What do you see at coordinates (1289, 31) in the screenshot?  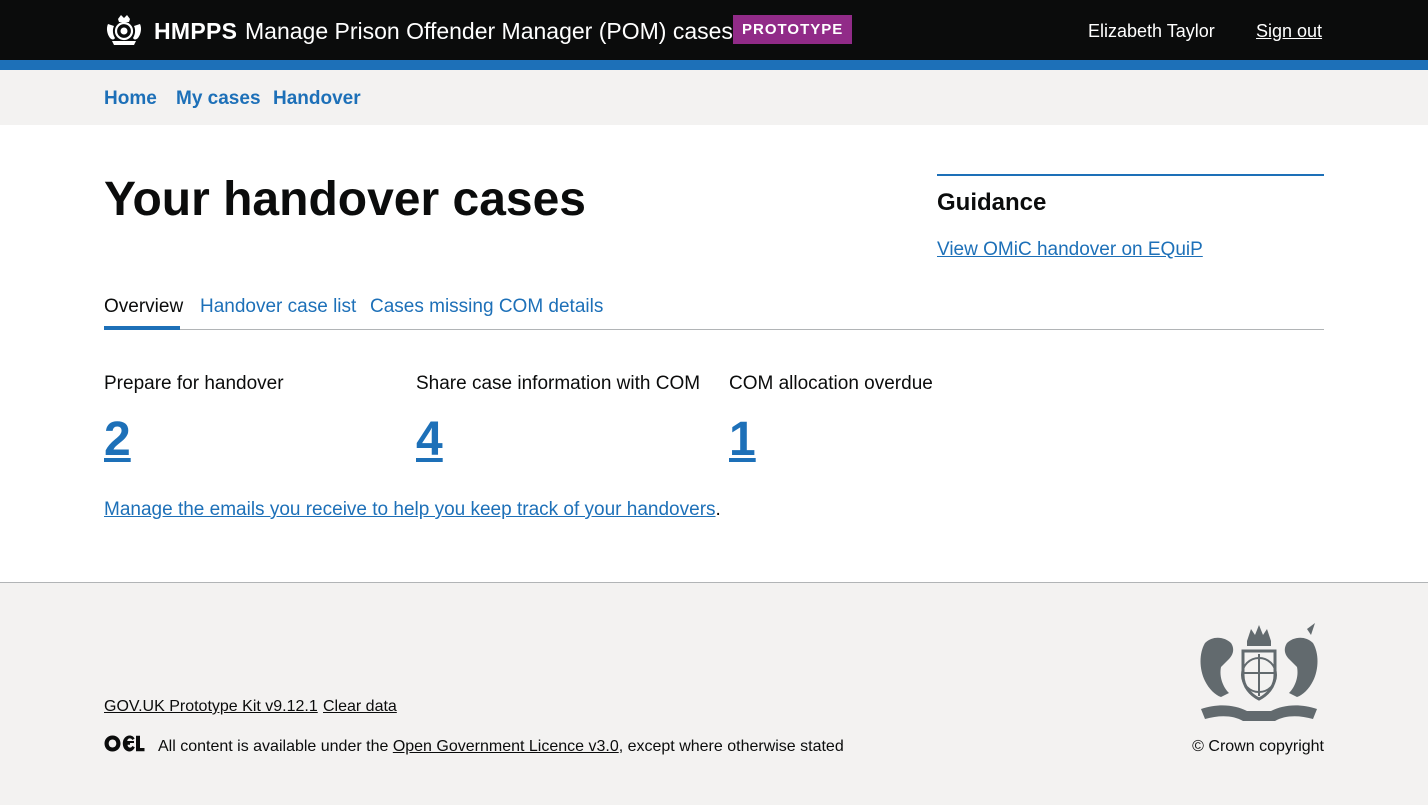 I see `sign-out-link: Sign out` at bounding box center [1289, 31].